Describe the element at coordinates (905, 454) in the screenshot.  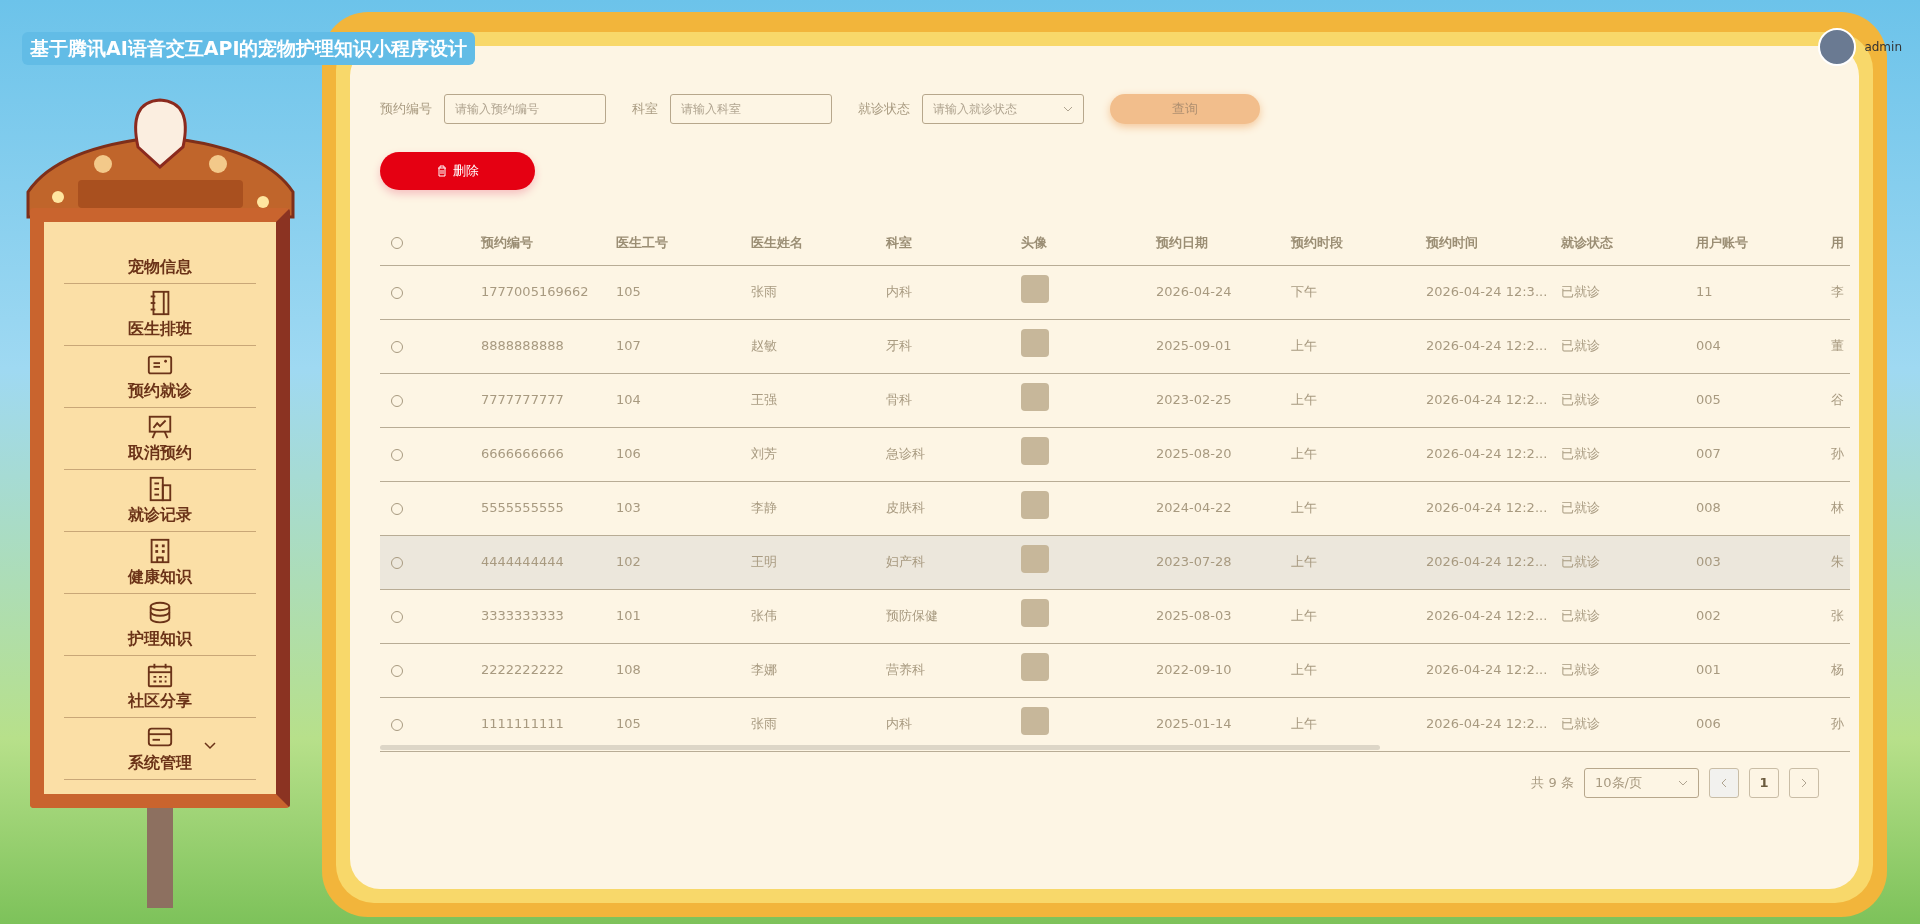
I see `table-cell: 急诊科` at that location.